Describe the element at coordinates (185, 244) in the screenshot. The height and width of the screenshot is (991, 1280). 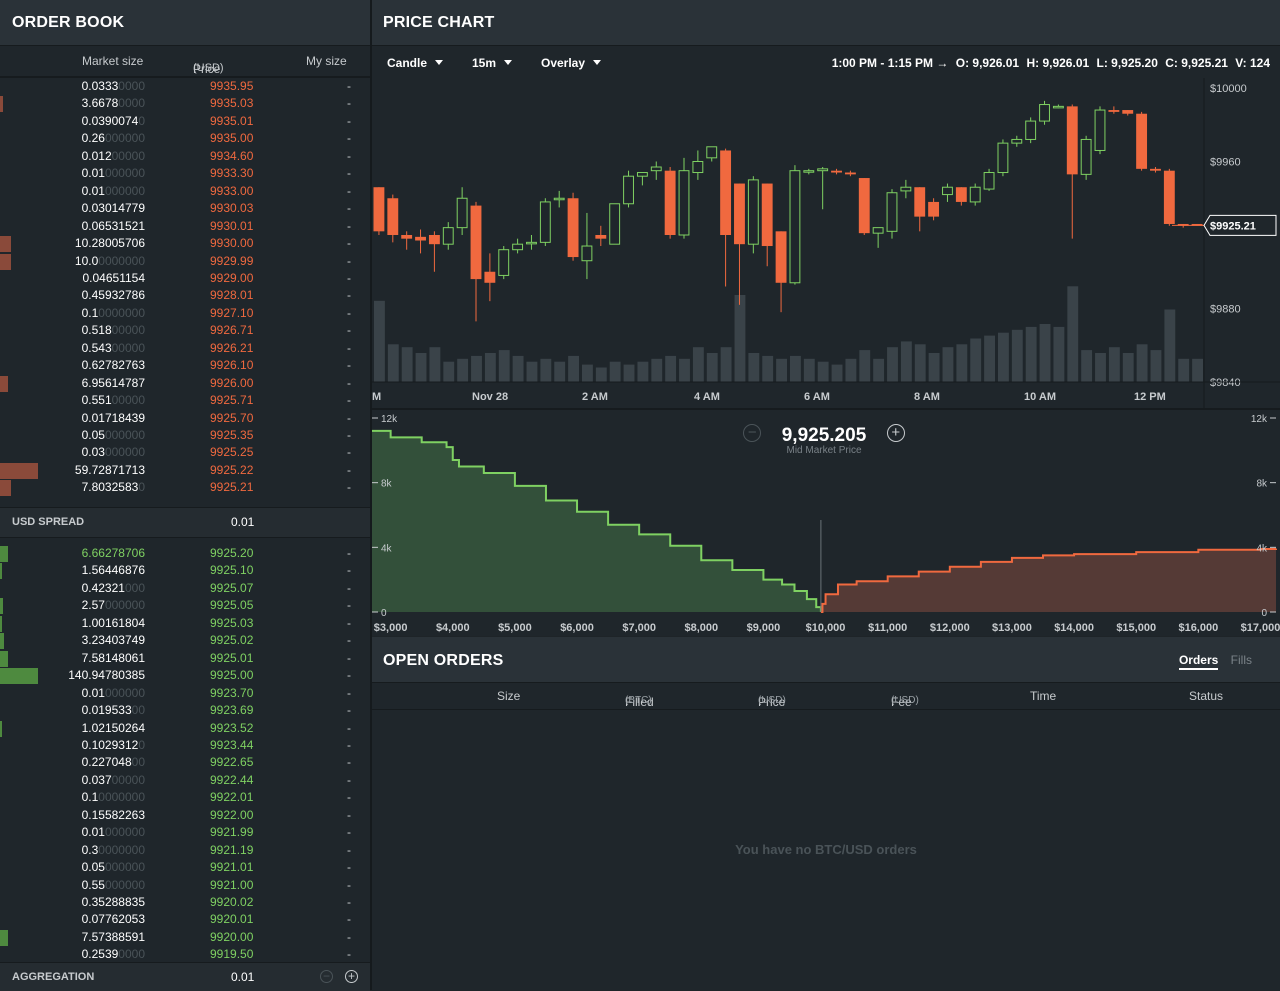
I see `order-book-row: 10.28005706 9930.00 -` at that location.